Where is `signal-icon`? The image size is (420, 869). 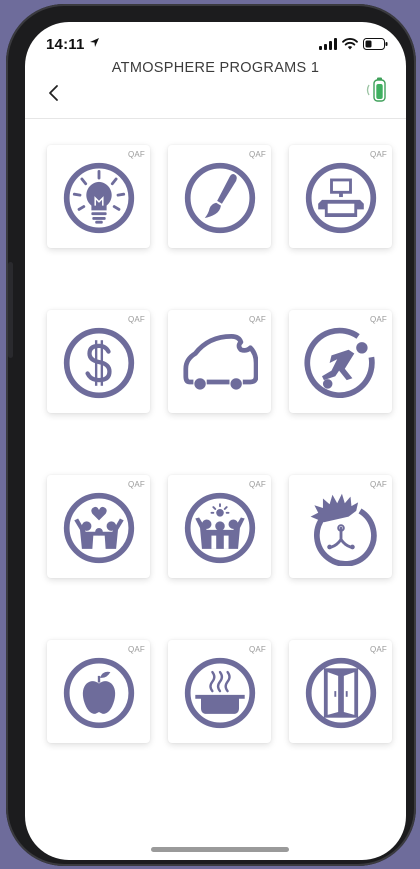 signal-icon is located at coordinates (328, 44).